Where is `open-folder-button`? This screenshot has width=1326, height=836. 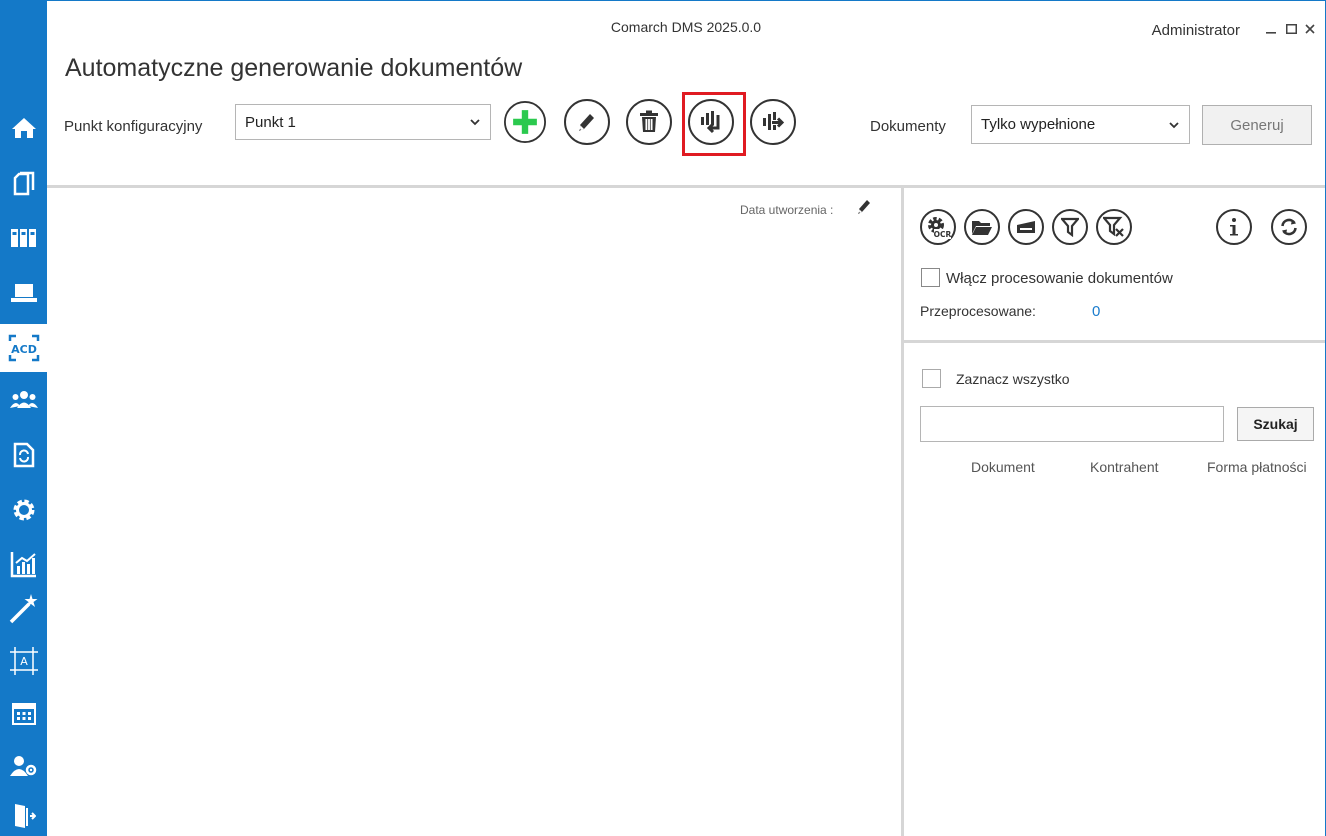
open-folder-button is located at coordinates (982, 227).